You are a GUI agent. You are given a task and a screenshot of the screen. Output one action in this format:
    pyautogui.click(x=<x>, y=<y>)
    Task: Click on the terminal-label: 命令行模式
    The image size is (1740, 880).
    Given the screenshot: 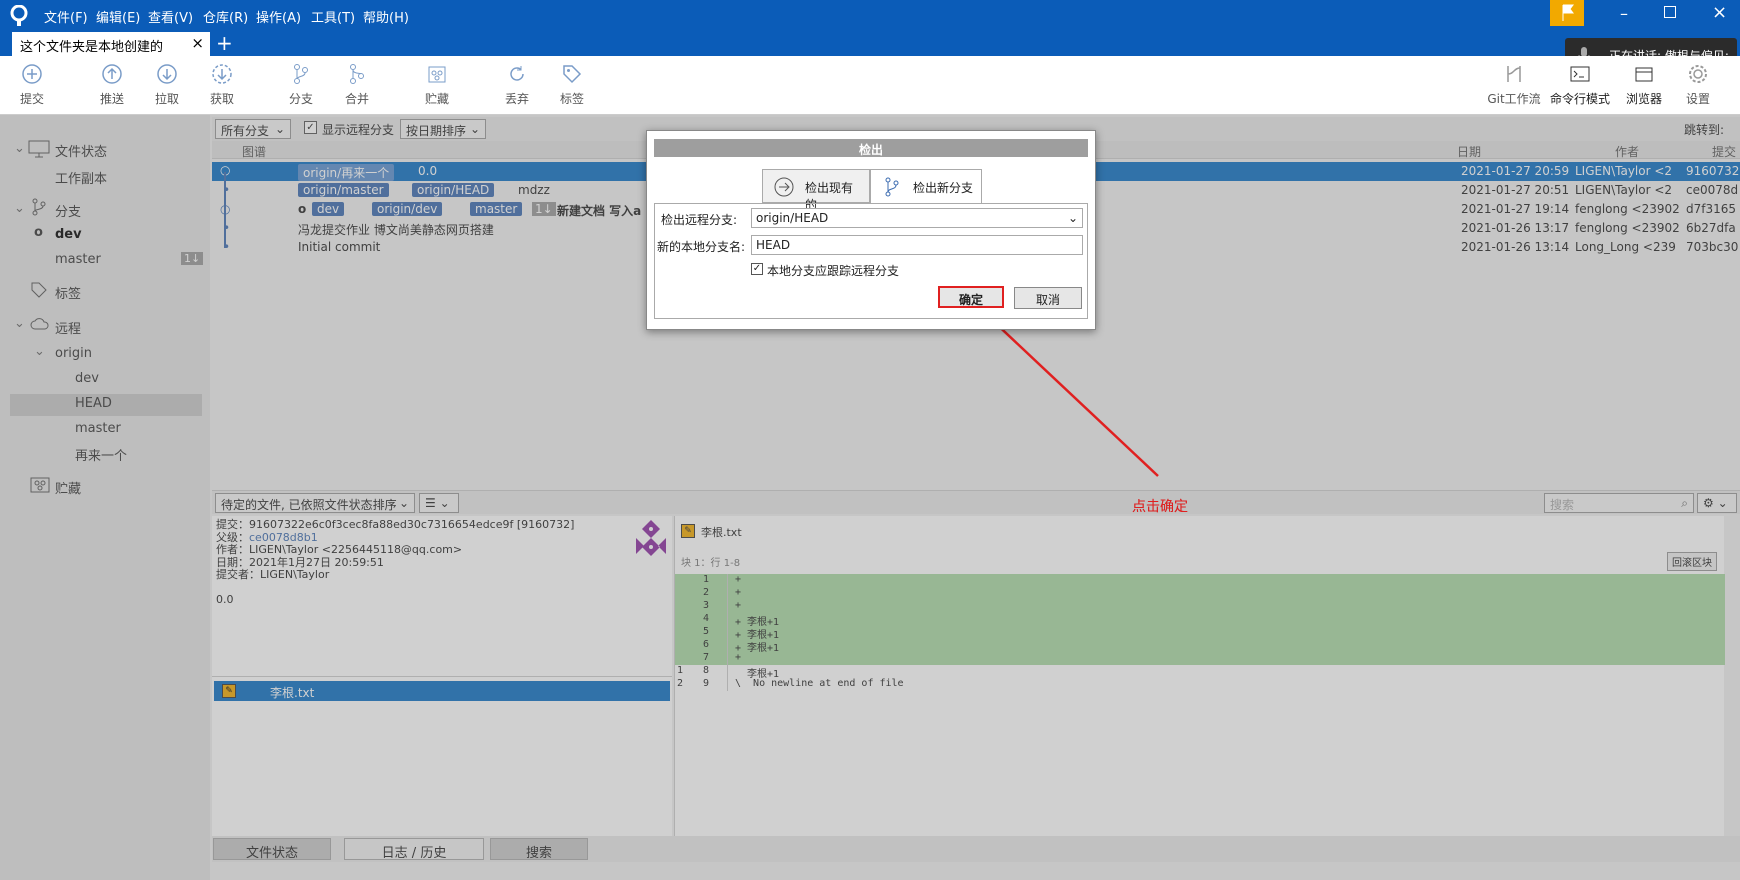 What is the action you would take?
    pyautogui.click(x=1579, y=99)
    